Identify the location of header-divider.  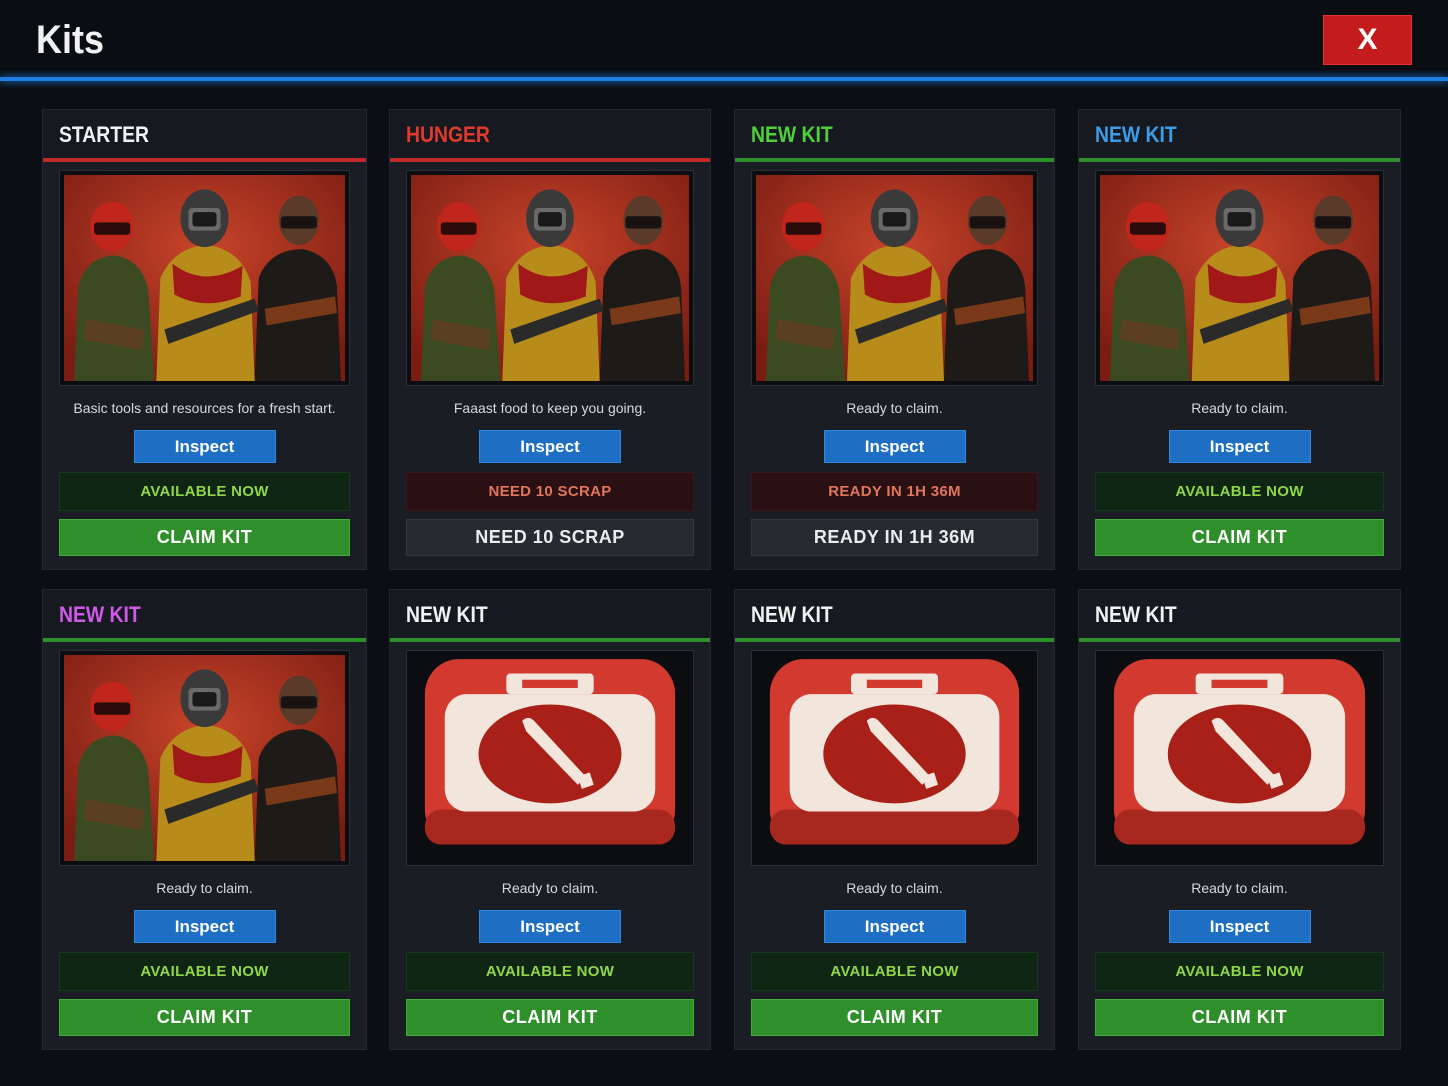
(724, 79).